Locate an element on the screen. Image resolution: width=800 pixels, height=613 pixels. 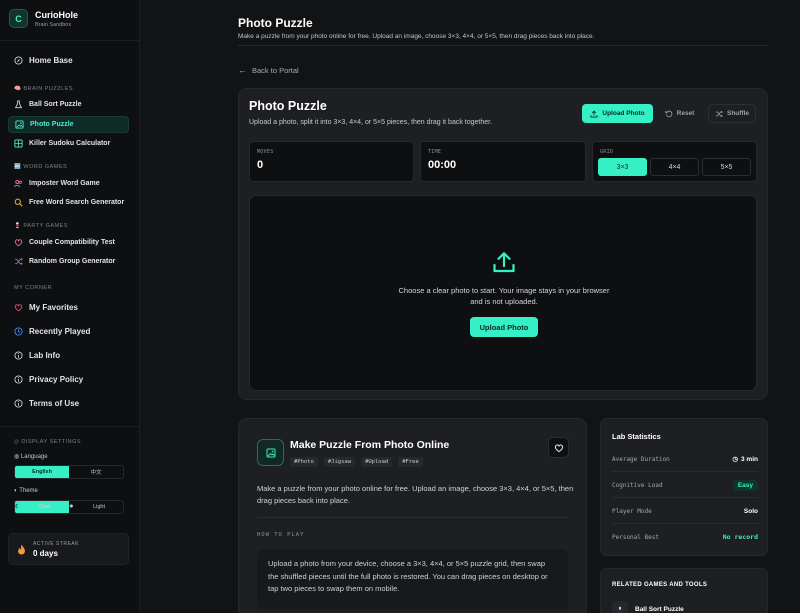
stat-value: Solo is located at coordinates (750, 511).